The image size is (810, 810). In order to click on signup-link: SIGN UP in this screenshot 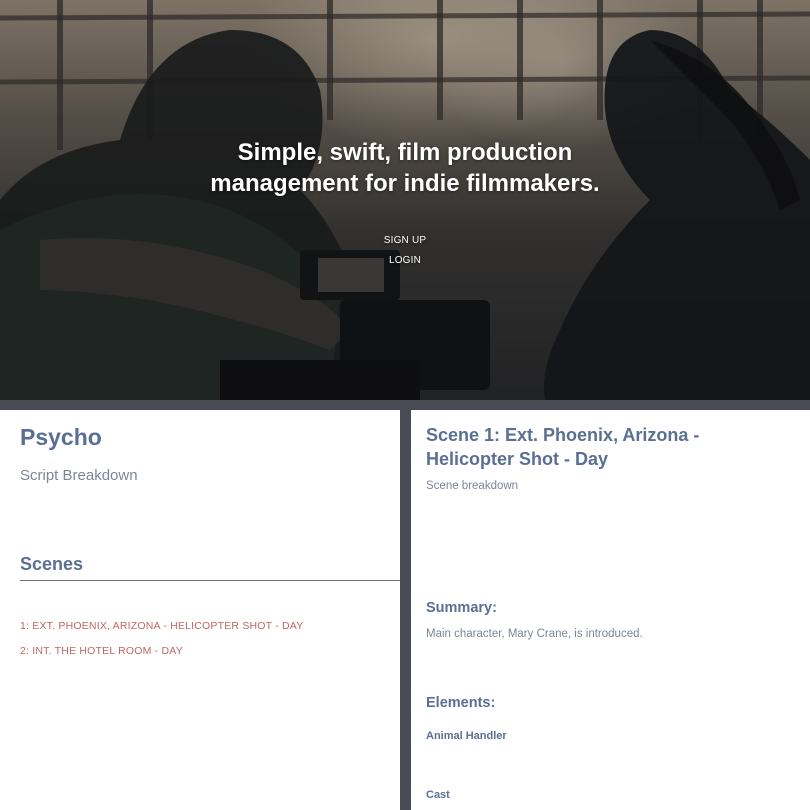, I will do `click(405, 240)`.